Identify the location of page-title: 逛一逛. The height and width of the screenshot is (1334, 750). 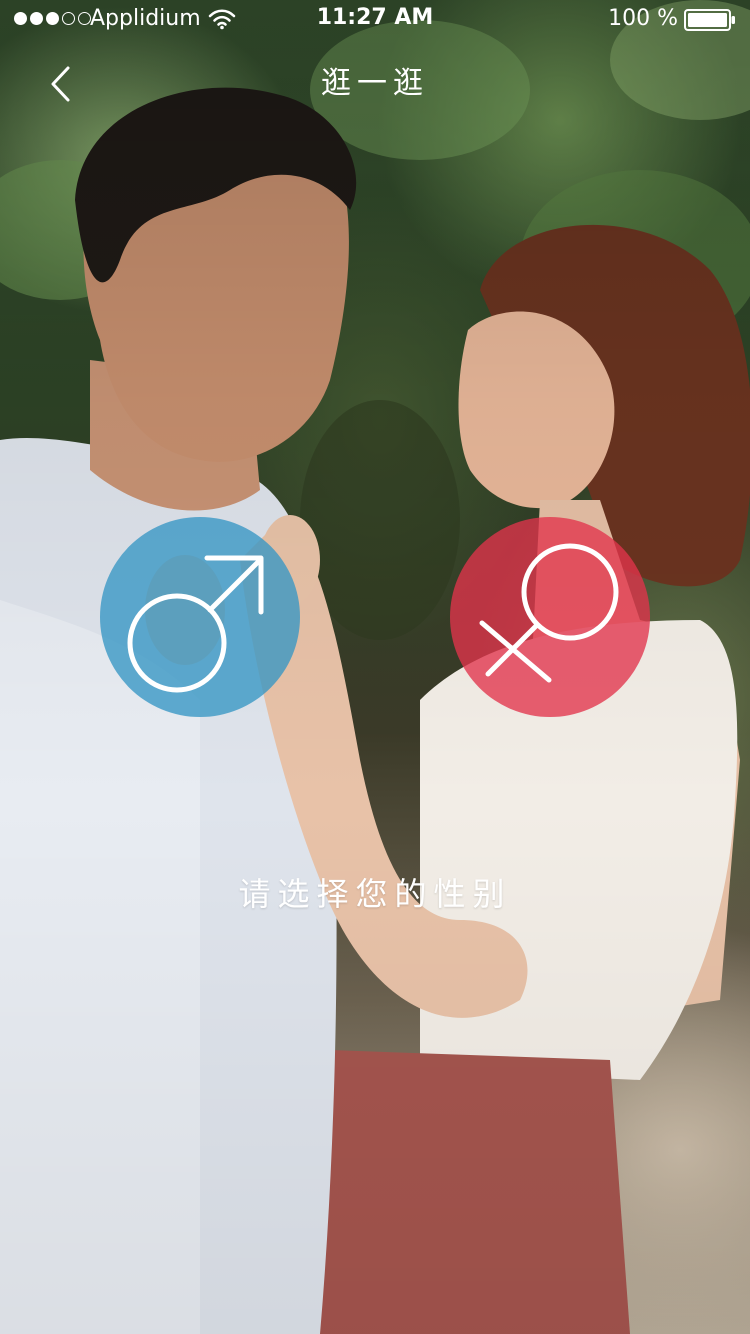
(375, 83).